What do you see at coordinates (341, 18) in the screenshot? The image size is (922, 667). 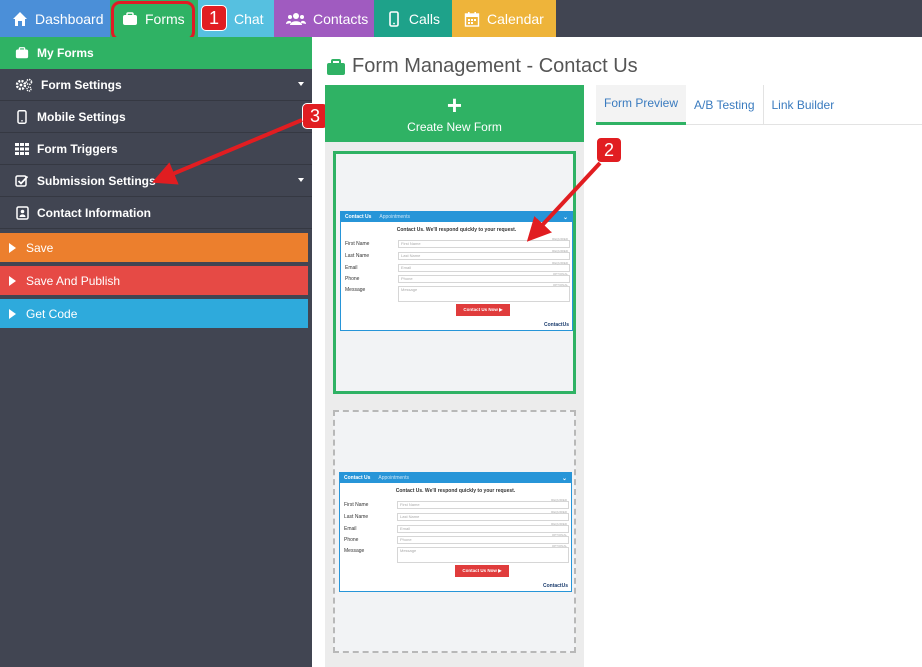 I see `tab-contacts-label: Contacts` at bounding box center [341, 18].